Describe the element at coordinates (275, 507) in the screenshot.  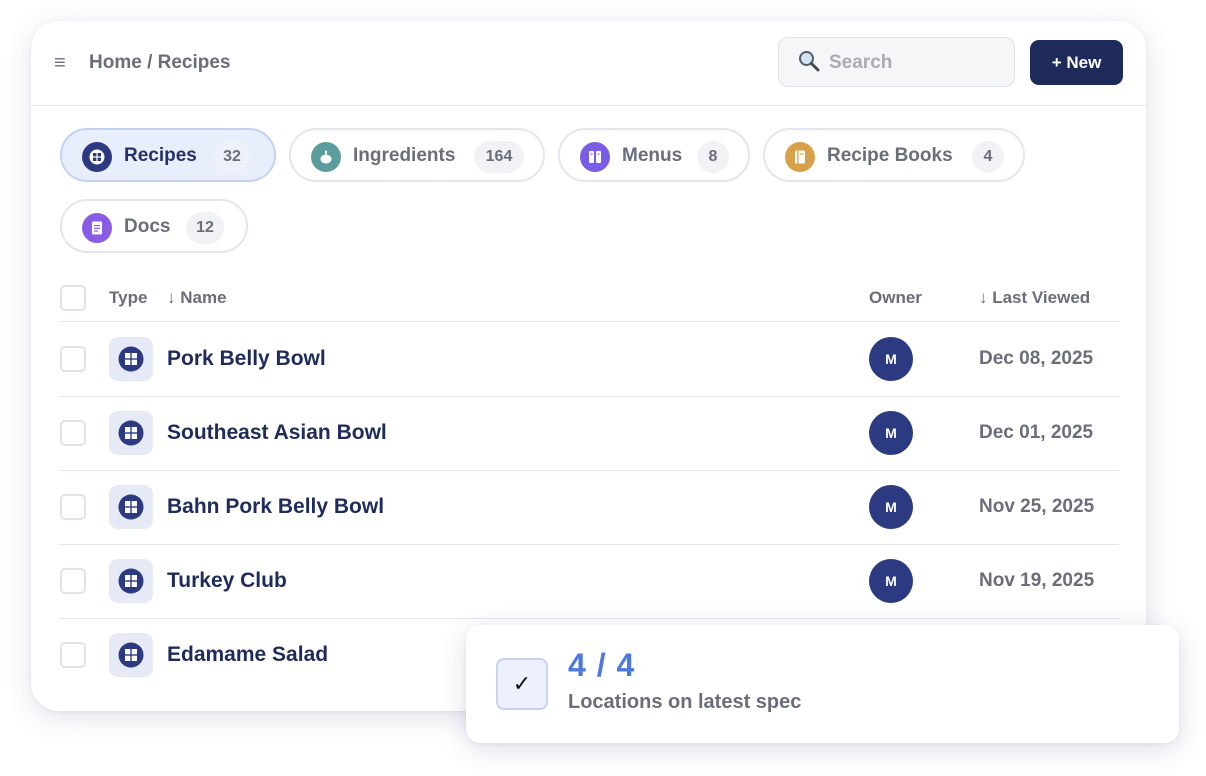
I see `recipe-name: Bahn Pork Belly Bowl` at that location.